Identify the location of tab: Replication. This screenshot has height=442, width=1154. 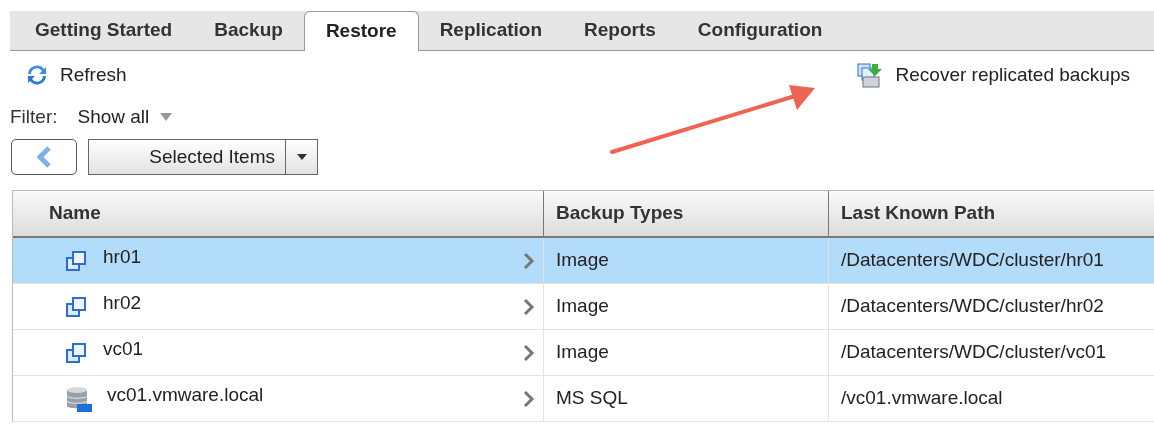
(491, 30).